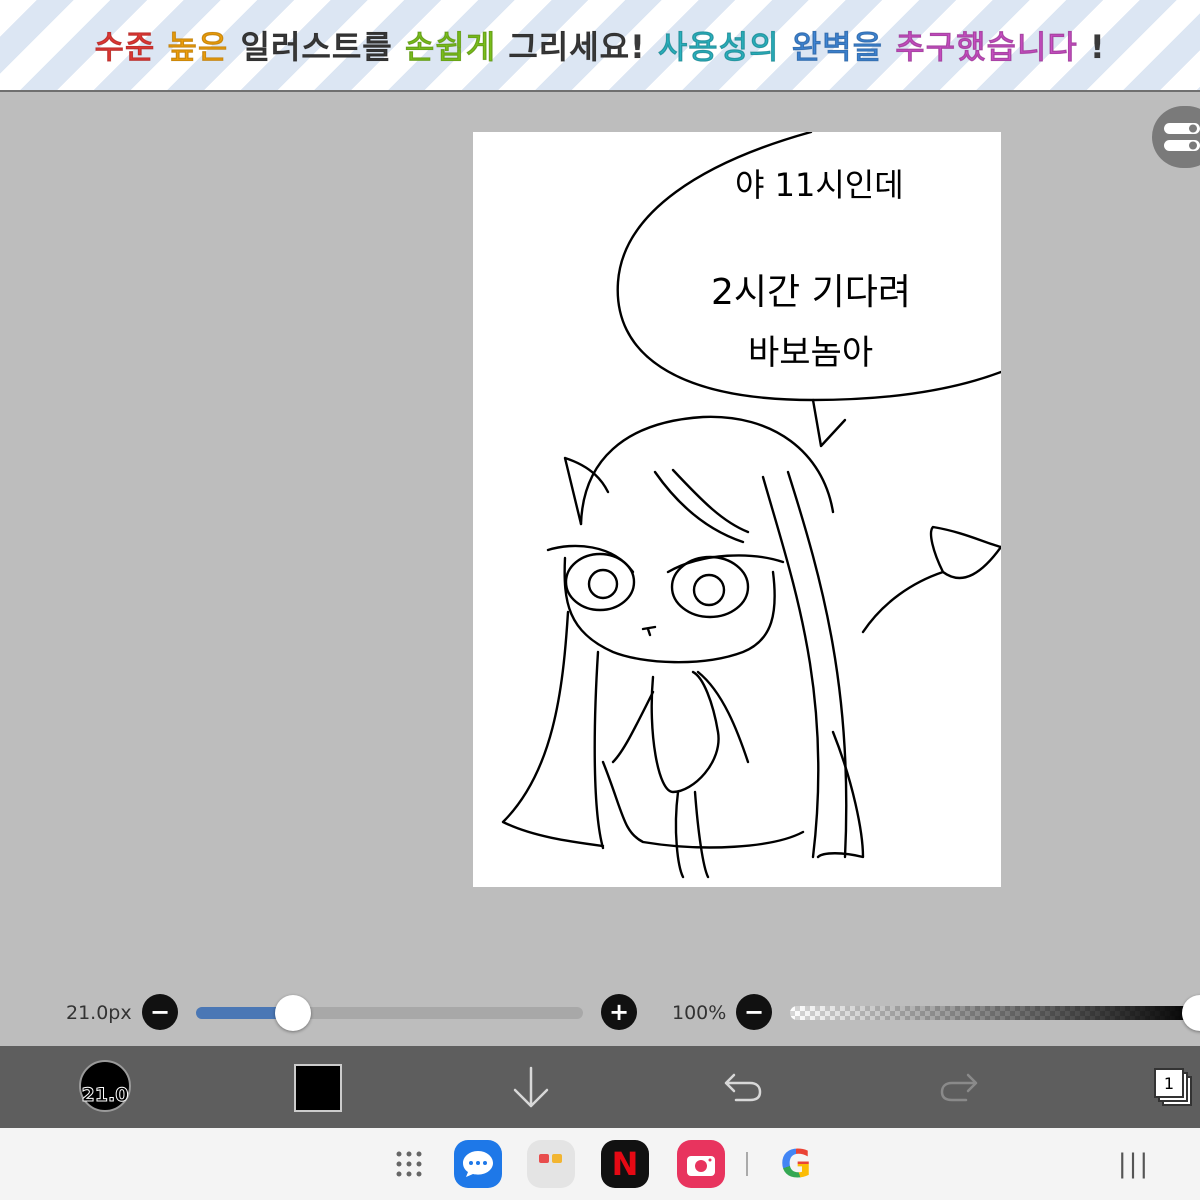 The width and height of the screenshot is (1200, 1200). I want to click on redo-button, so click(959, 1087).